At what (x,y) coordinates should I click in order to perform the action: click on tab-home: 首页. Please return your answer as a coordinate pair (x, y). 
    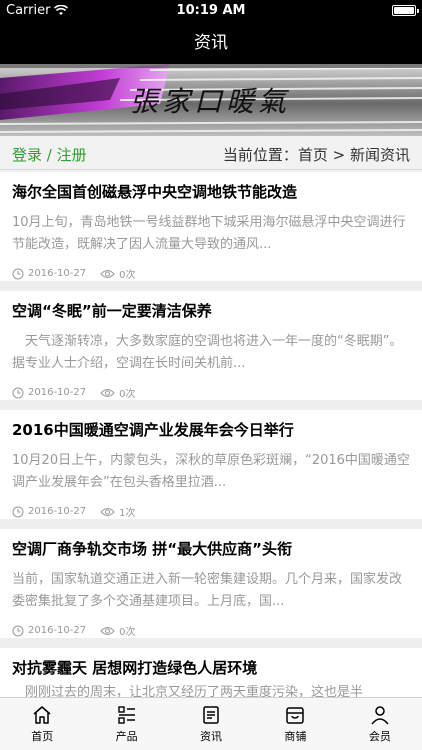
    Looking at the image, I should click on (42, 724).